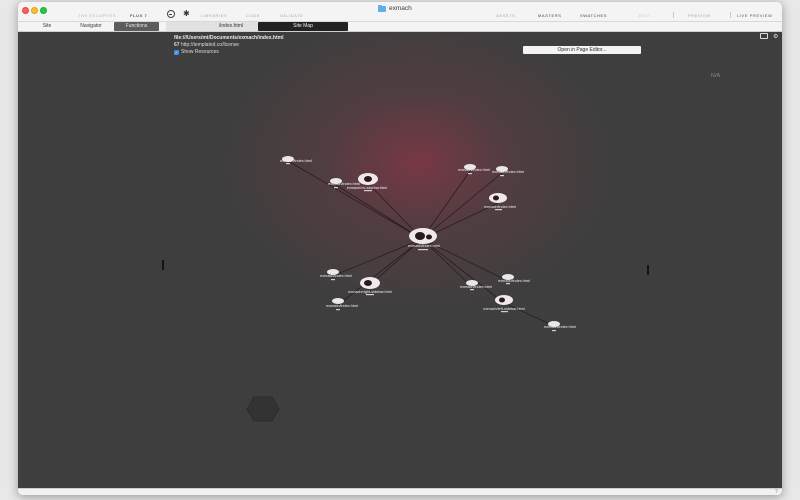 This screenshot has width=800, height=500. Describe the element at coordinates (699, 15) in the screenshot. I see `preview-button: PREVIEW` at that location.